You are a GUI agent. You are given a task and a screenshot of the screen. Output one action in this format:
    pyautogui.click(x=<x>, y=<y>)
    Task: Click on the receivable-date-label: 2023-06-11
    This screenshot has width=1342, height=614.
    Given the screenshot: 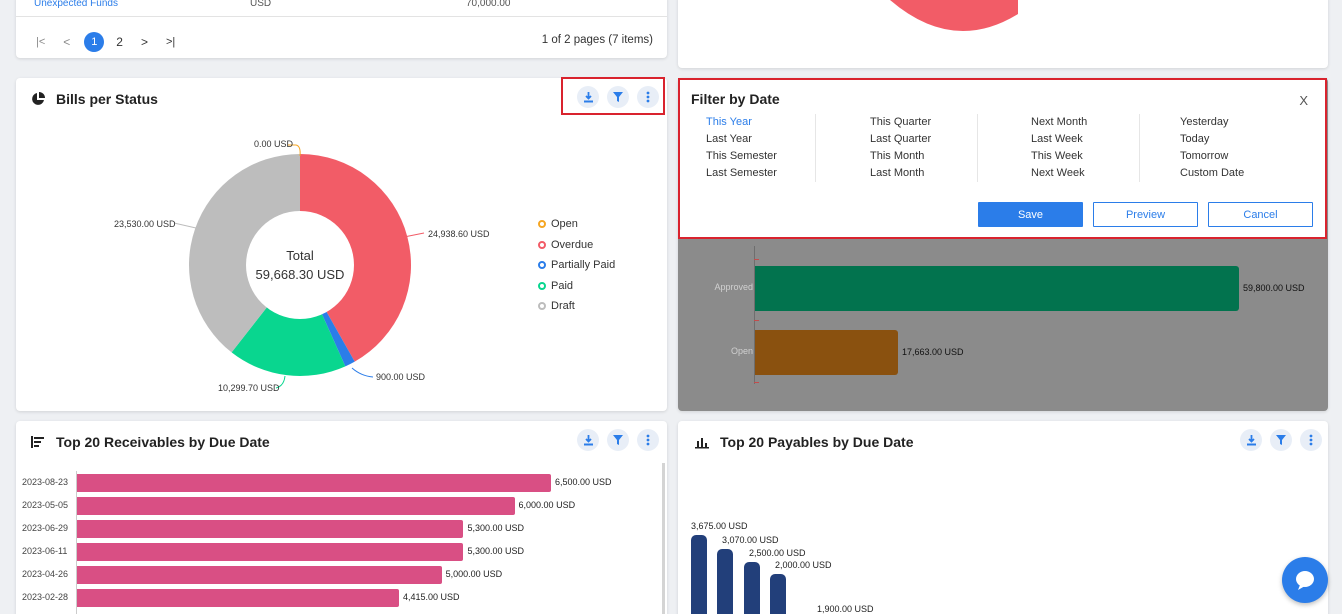 What is the action you would take?
    pyautogui.click(x=45, y=551)
    